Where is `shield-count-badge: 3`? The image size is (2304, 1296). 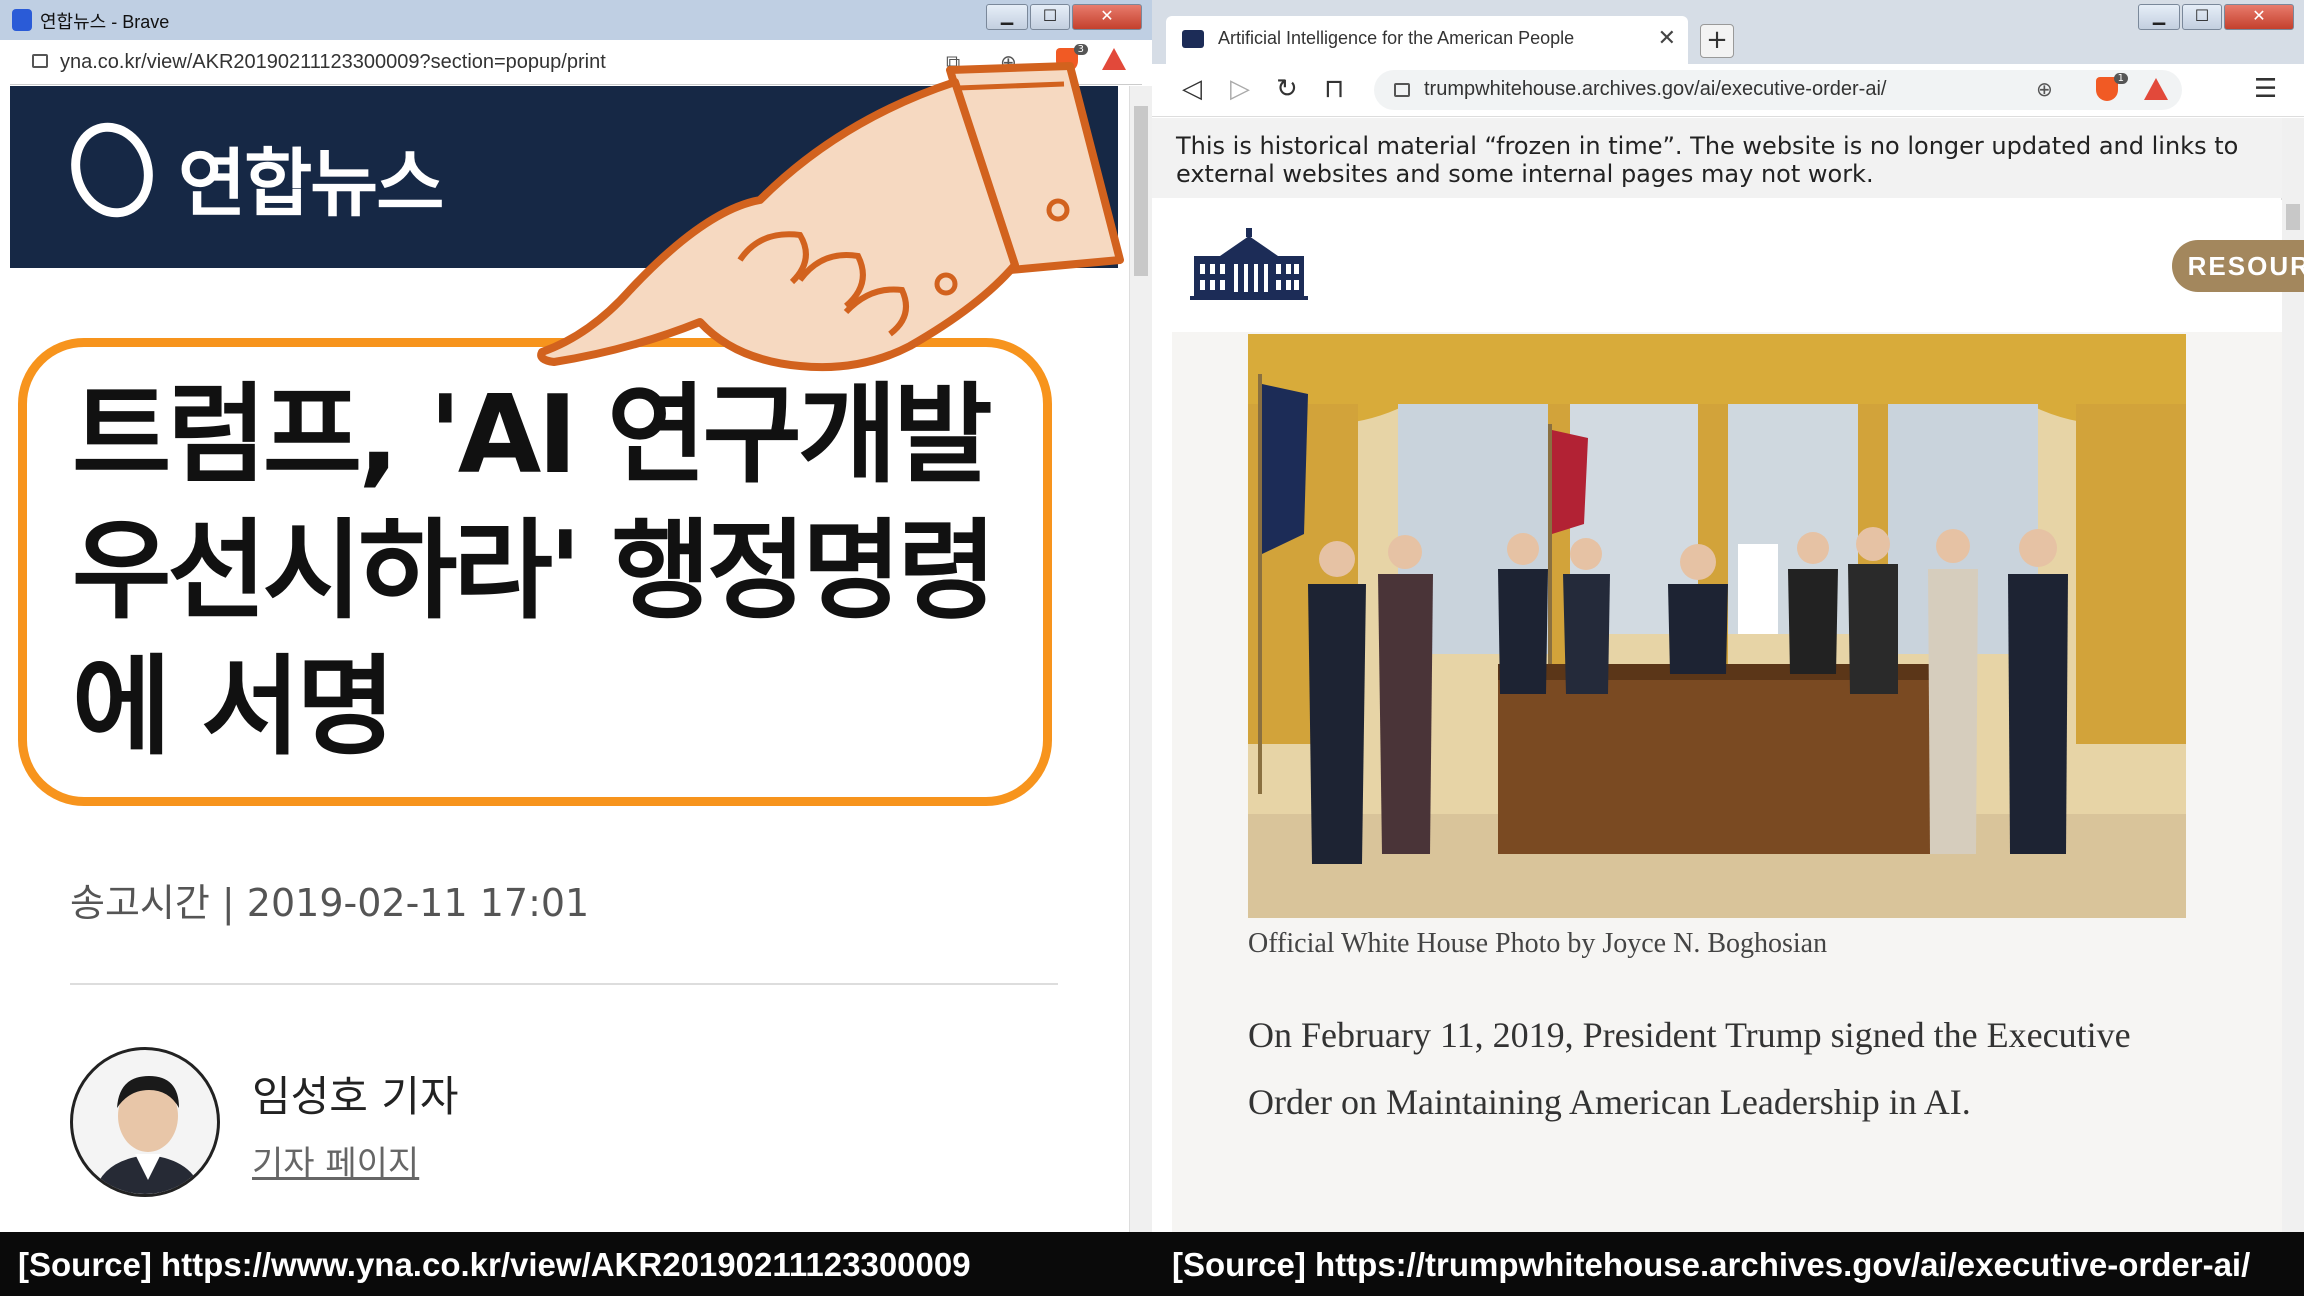 shield-count-badge: 3 is located at coordinates (1080, 49).